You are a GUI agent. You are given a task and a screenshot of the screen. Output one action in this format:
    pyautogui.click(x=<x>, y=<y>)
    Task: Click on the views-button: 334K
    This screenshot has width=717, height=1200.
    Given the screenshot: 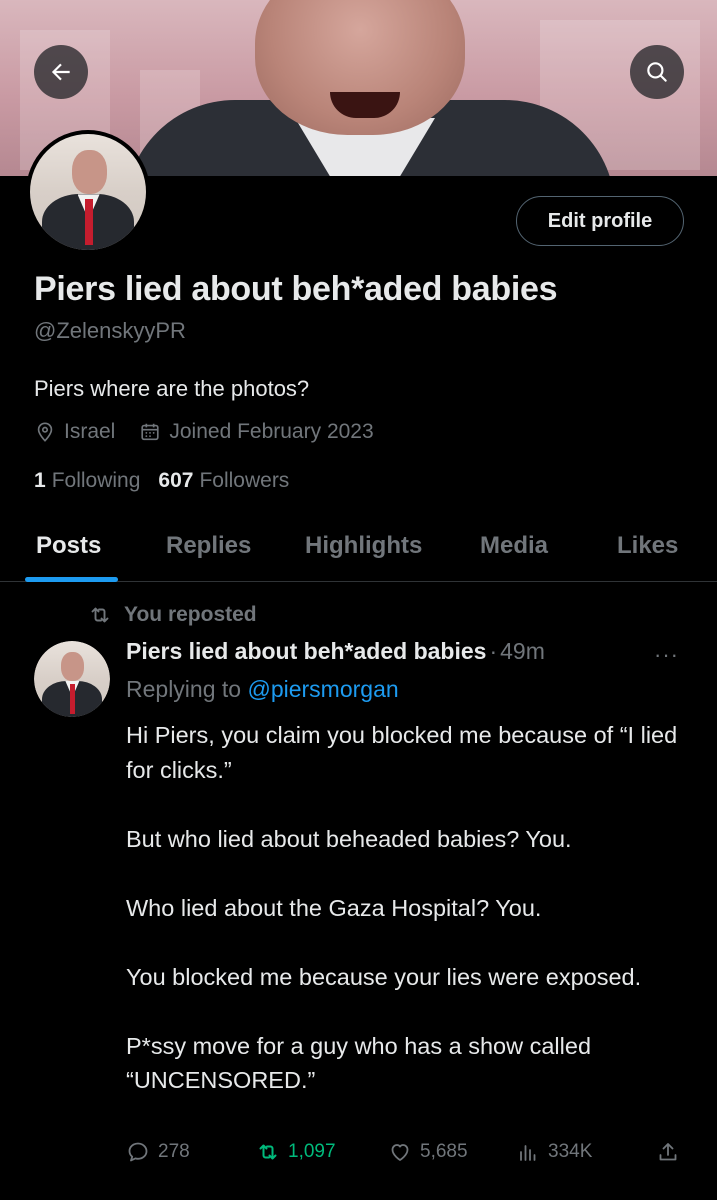 What is the action you would take?
    pyautogui.click(x=554, y=1152)
    